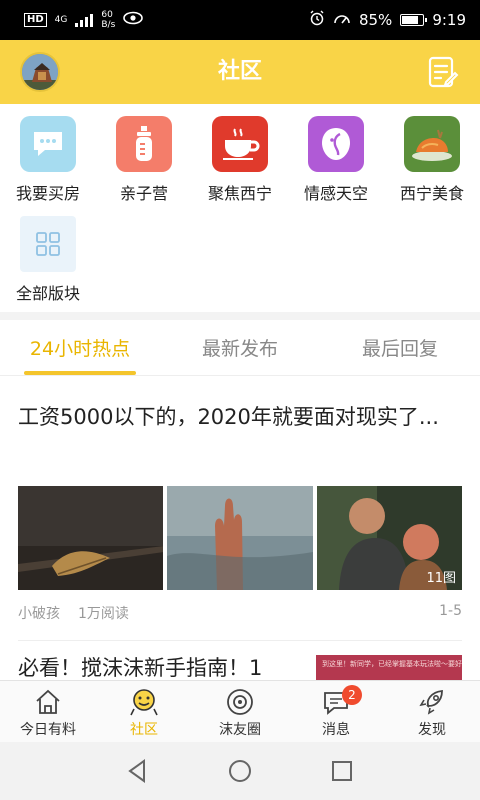 The image size is (480, 800). I want to click on category-all-sections: 全部版块, so click(48, 260).